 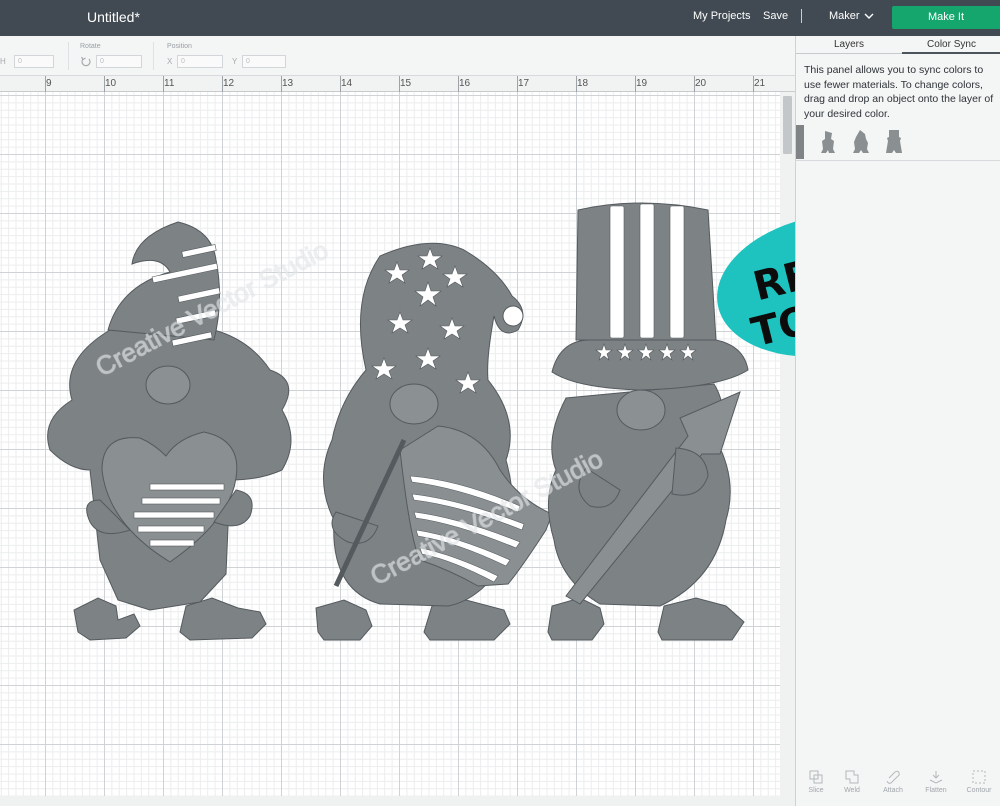 What do you see at coordinates (85, 61) in the screenshot?
I see `rotate-icon` at bounding box center [85, 61].